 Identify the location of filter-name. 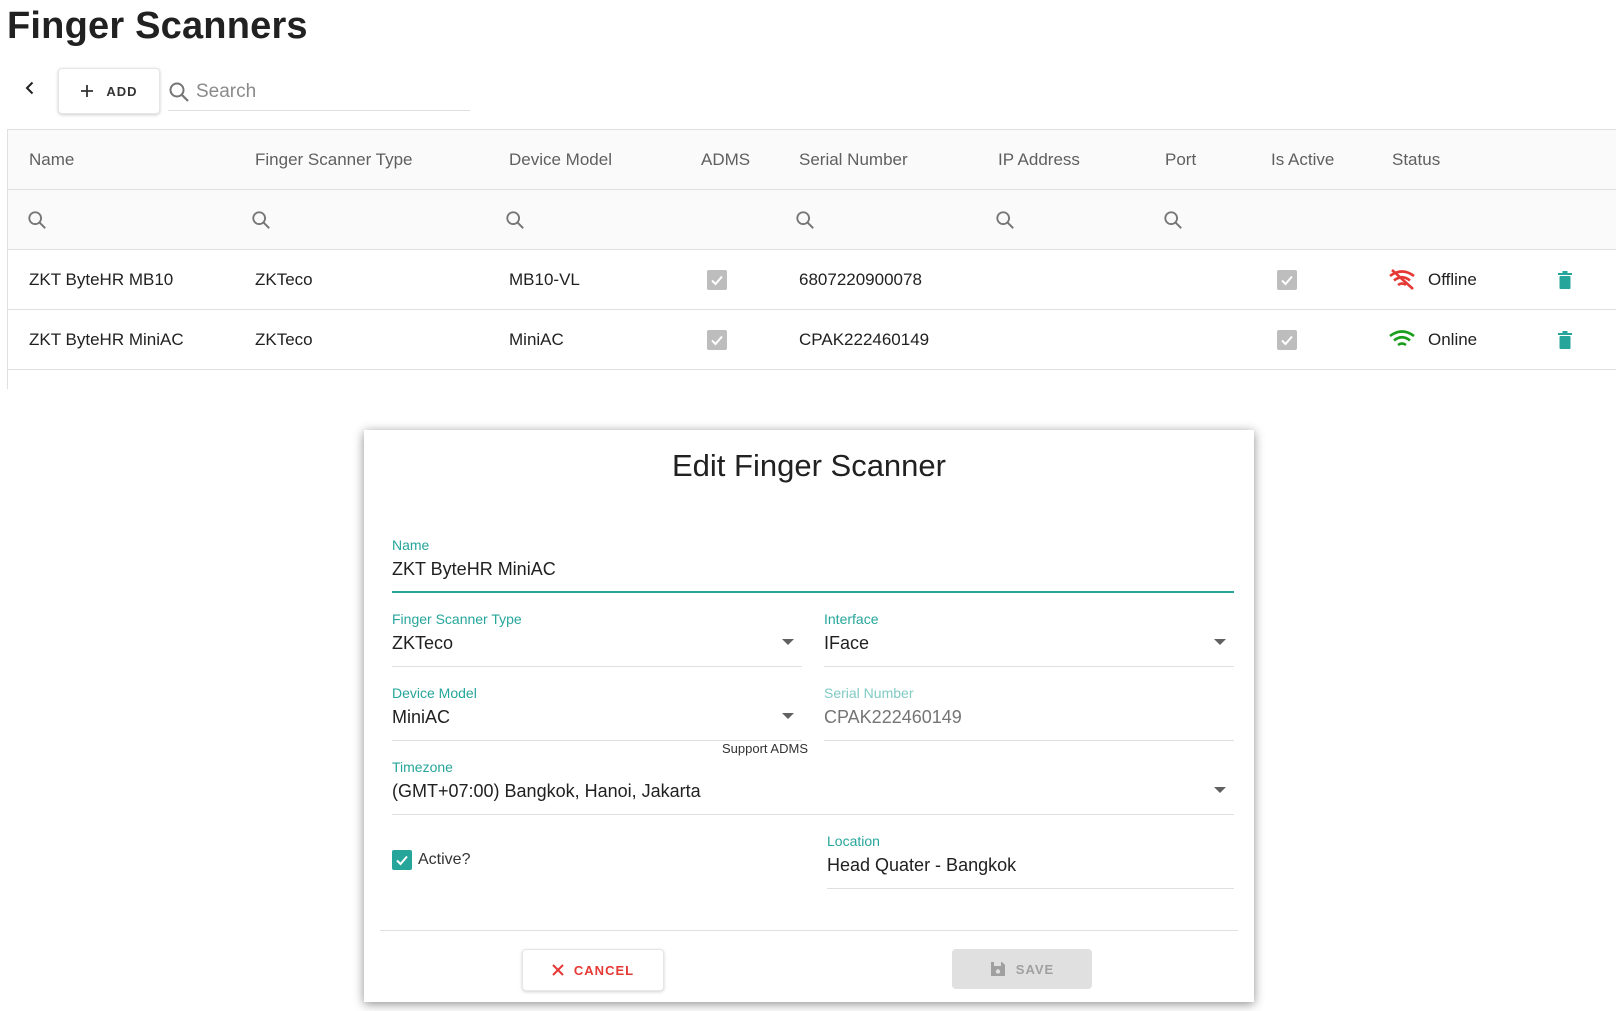
(37, 219).